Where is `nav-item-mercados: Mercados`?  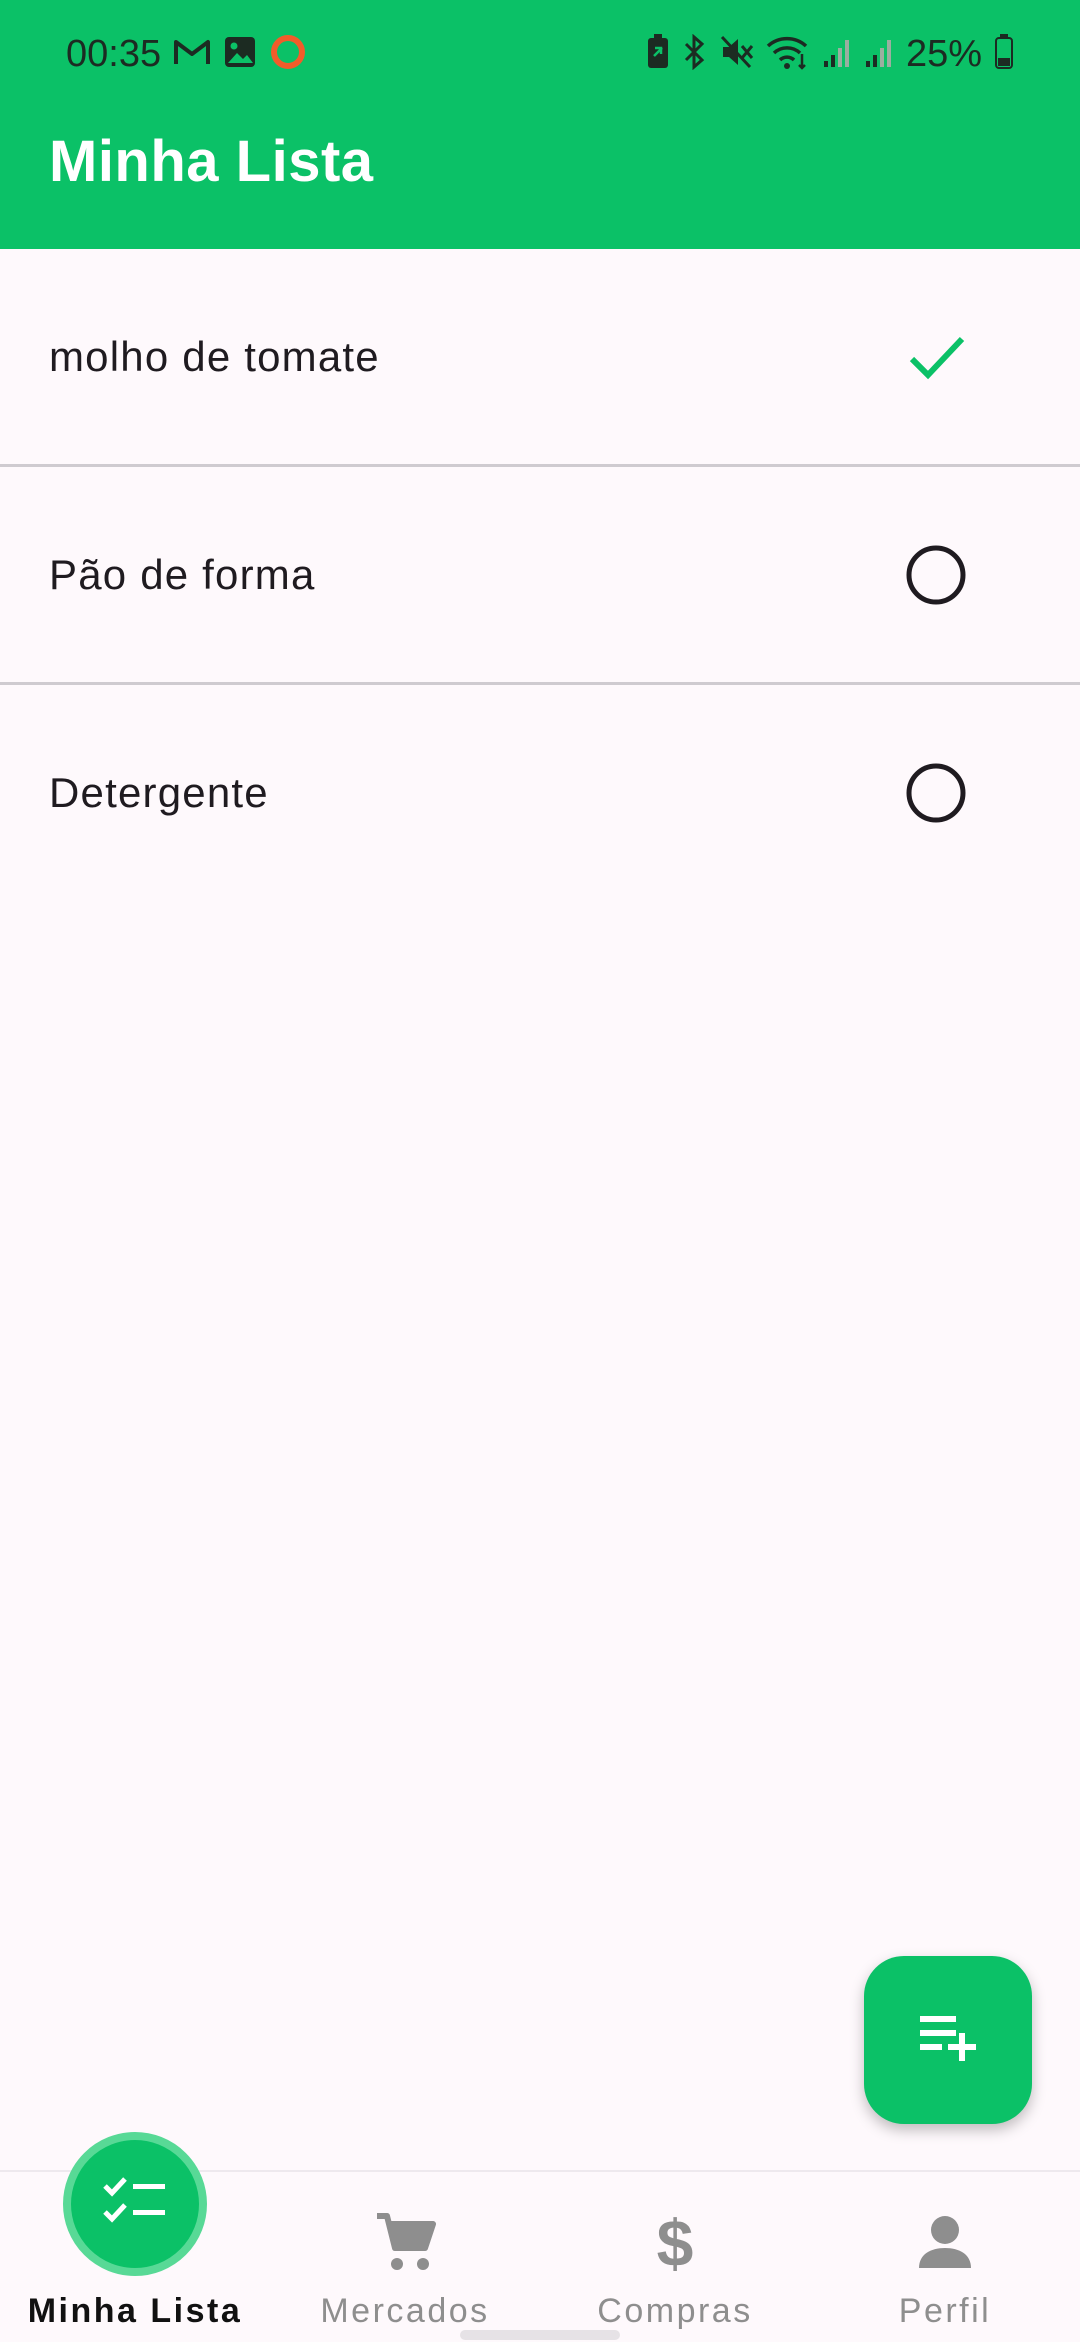 nav-item-mercados: Mercados is located at coordinates (405, 2257).